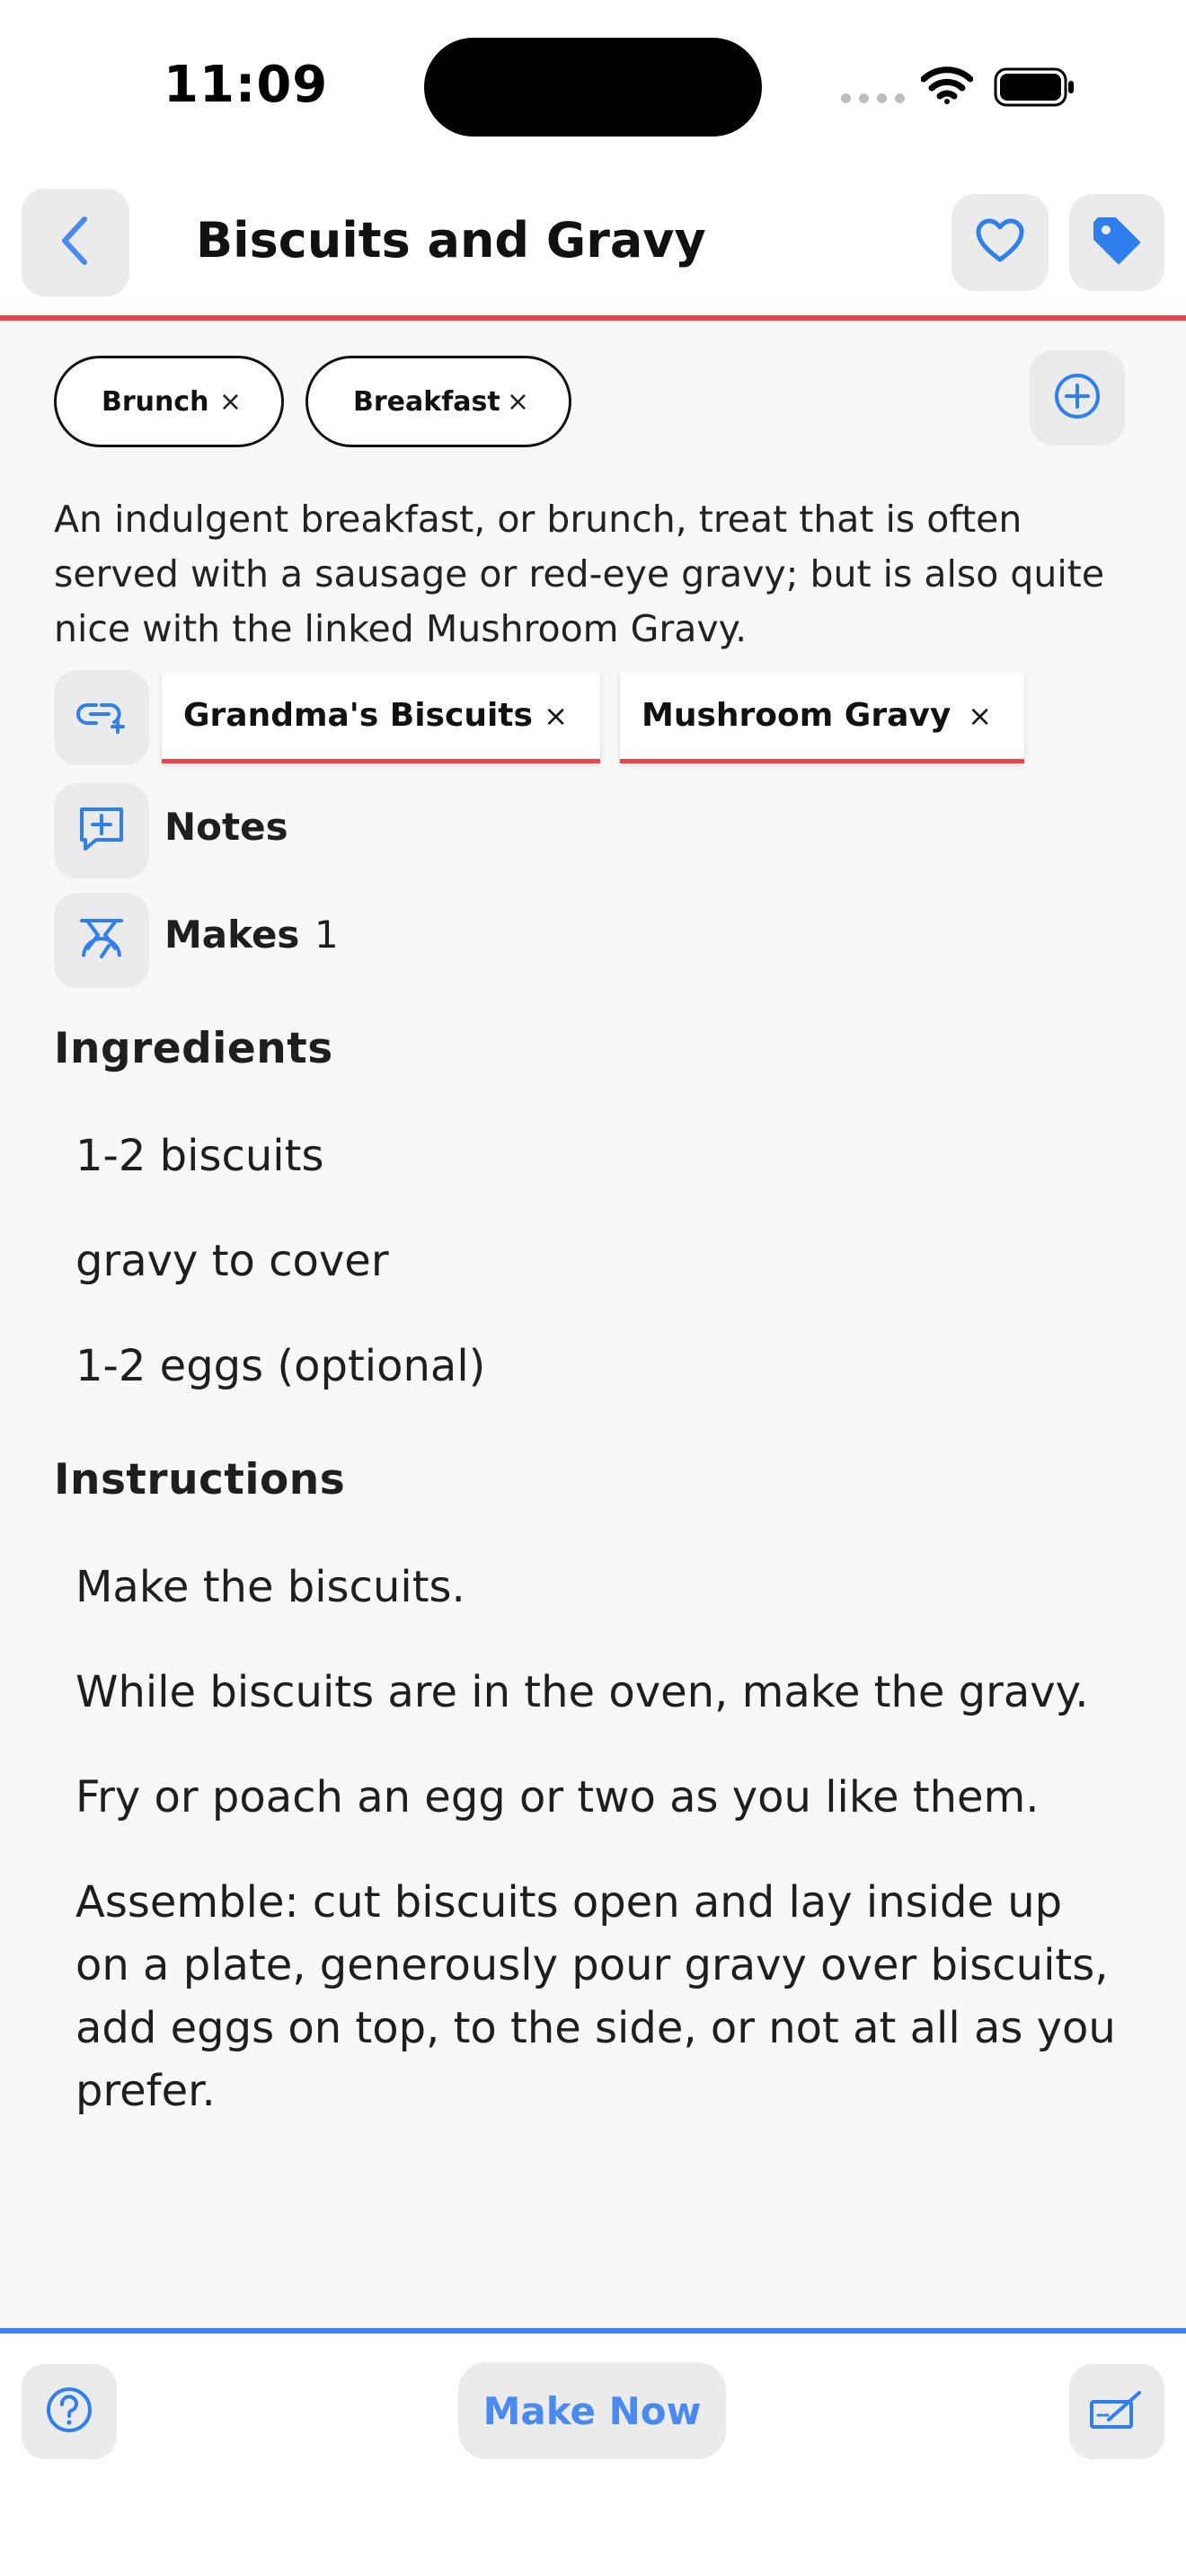 The height and width of the screenshot is (2576, 1186). Describe the element at coordinates (246, 85) in the screenshot. I see `status-time: 11:09` at that location.